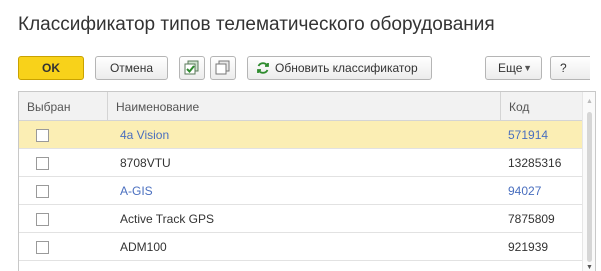 The image size is (601, 271). Describe the element at coordinates (131, 68) in the screenshot. I see `cancel-button: Отмена` at that location.